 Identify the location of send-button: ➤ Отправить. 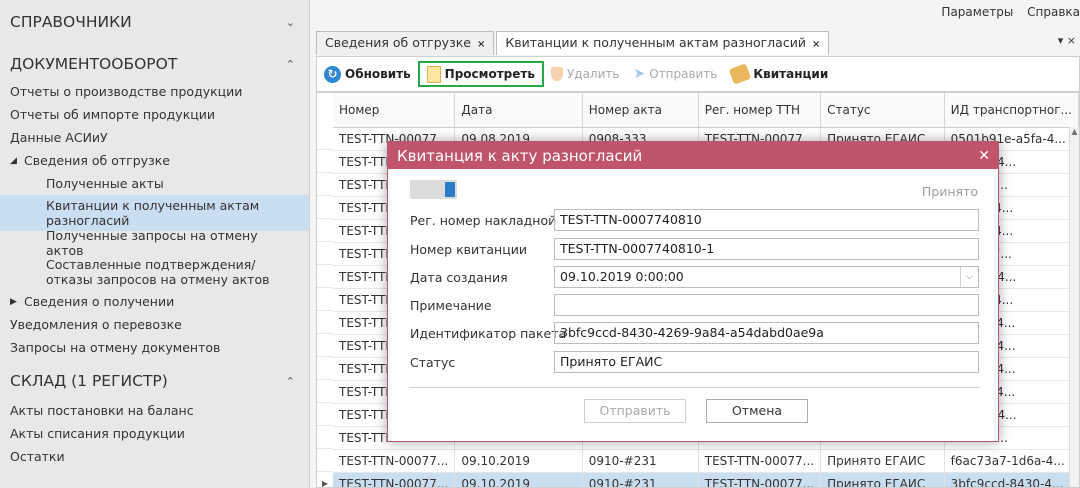
(675, 74).